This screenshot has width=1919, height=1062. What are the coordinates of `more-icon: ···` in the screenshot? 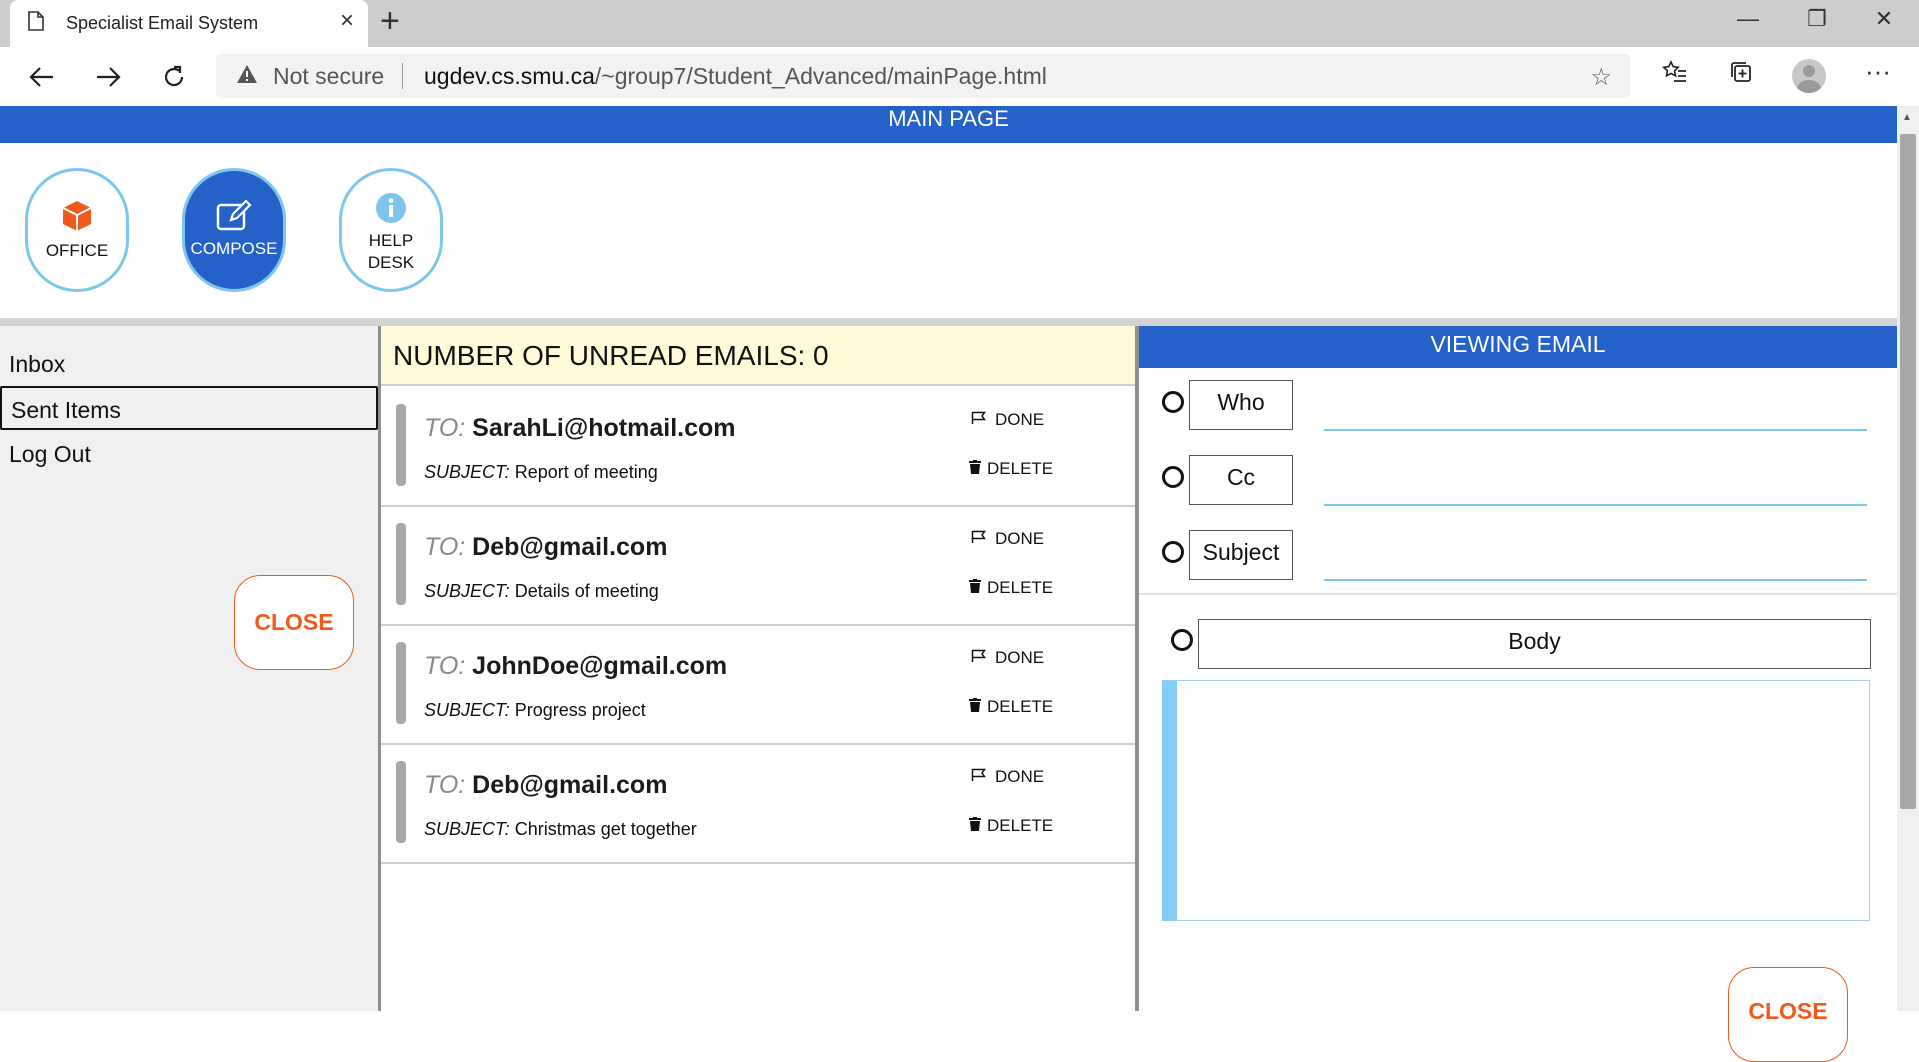 It's located at (1878, 71).